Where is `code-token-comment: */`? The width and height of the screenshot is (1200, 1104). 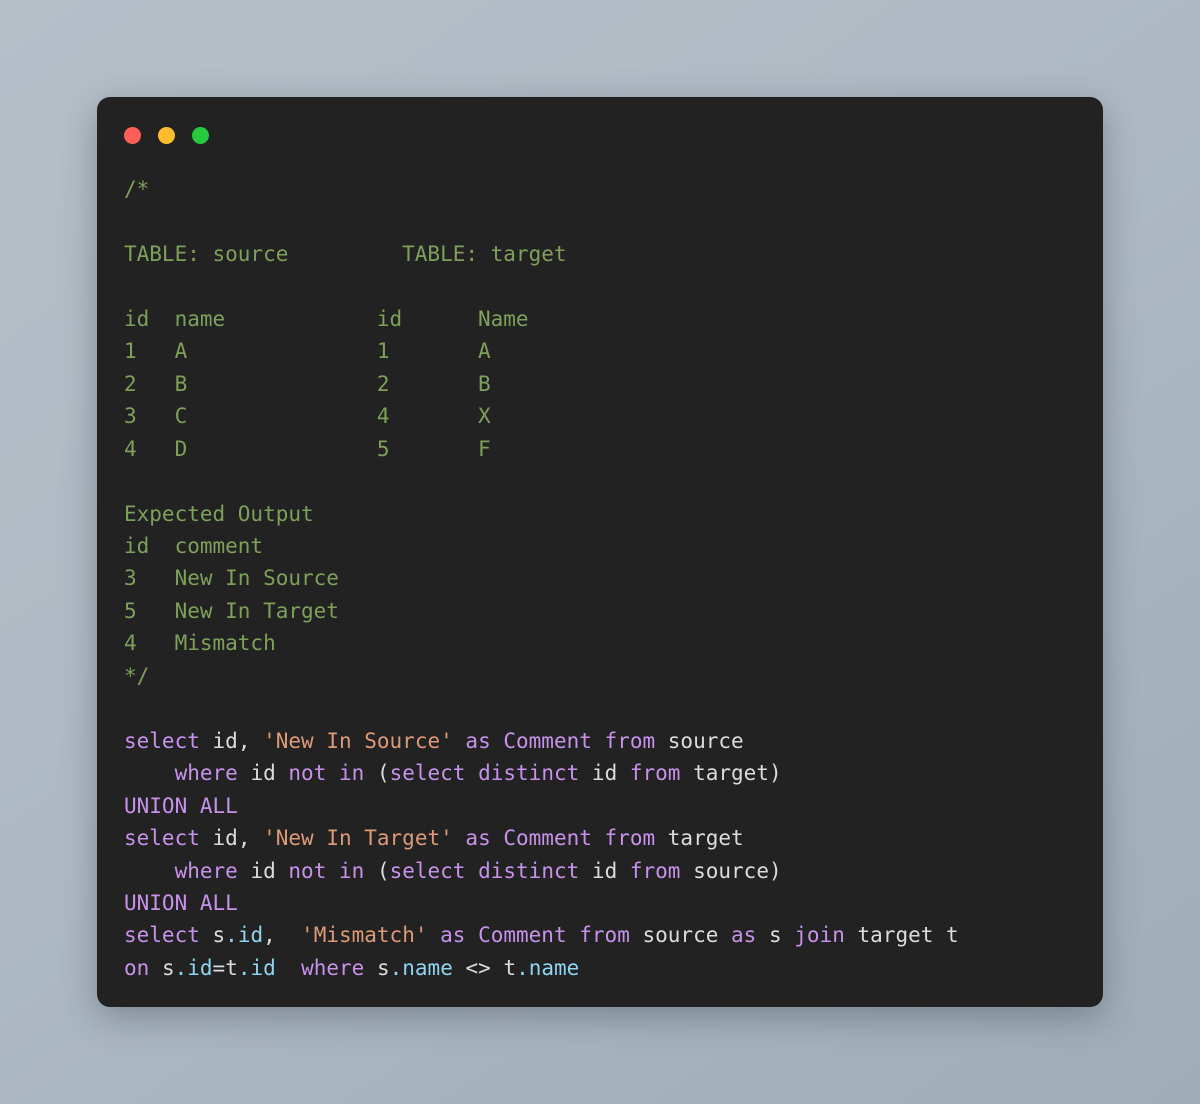 code-token-comment: */ is located at coordinates (137, 675).